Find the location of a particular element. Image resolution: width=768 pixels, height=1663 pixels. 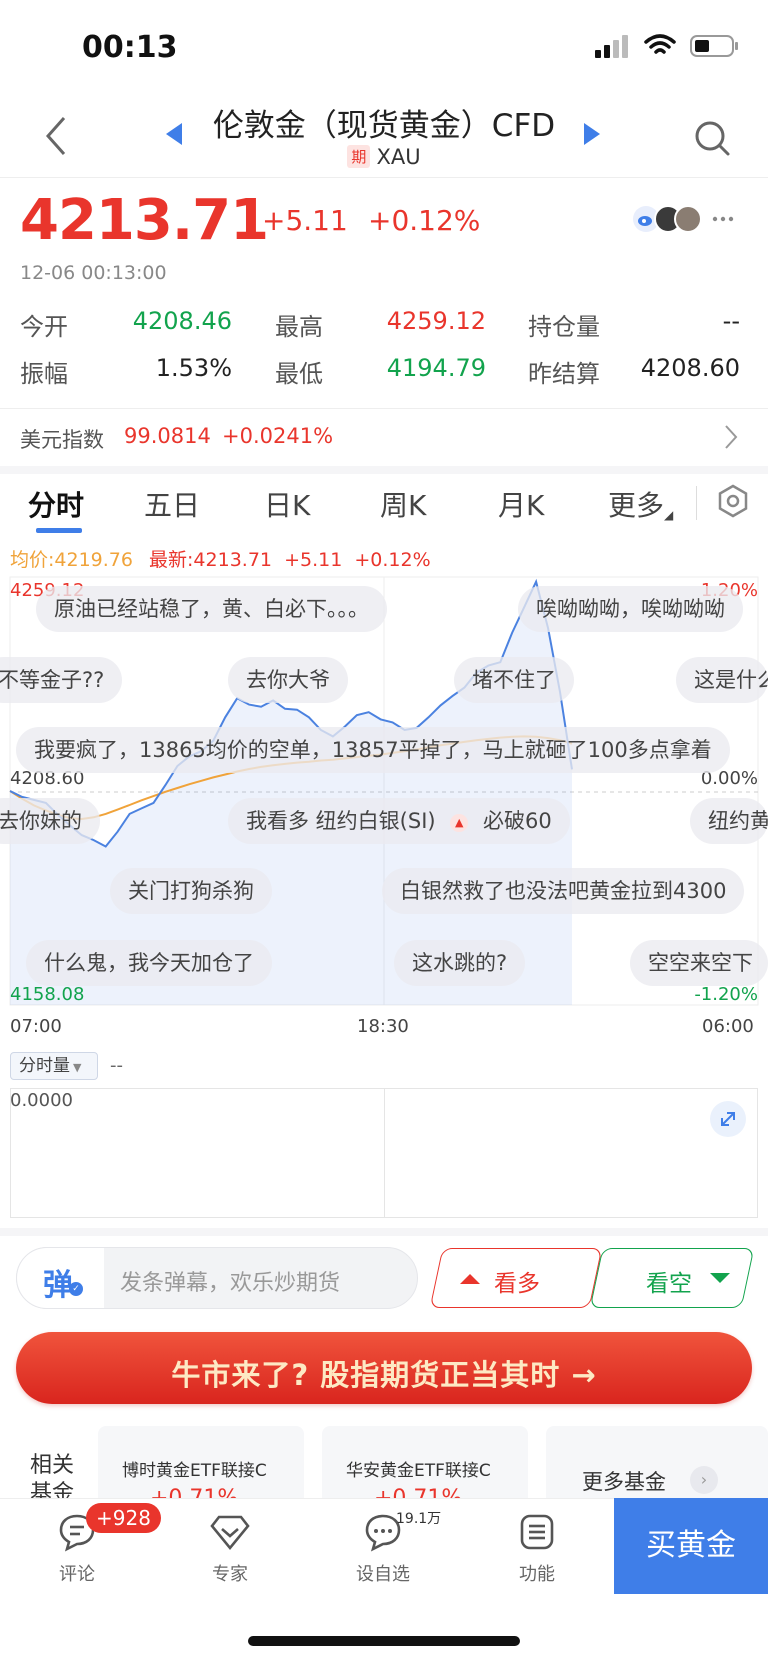

check-badge-icon: ✓ is located at coordinates (76, 1289).